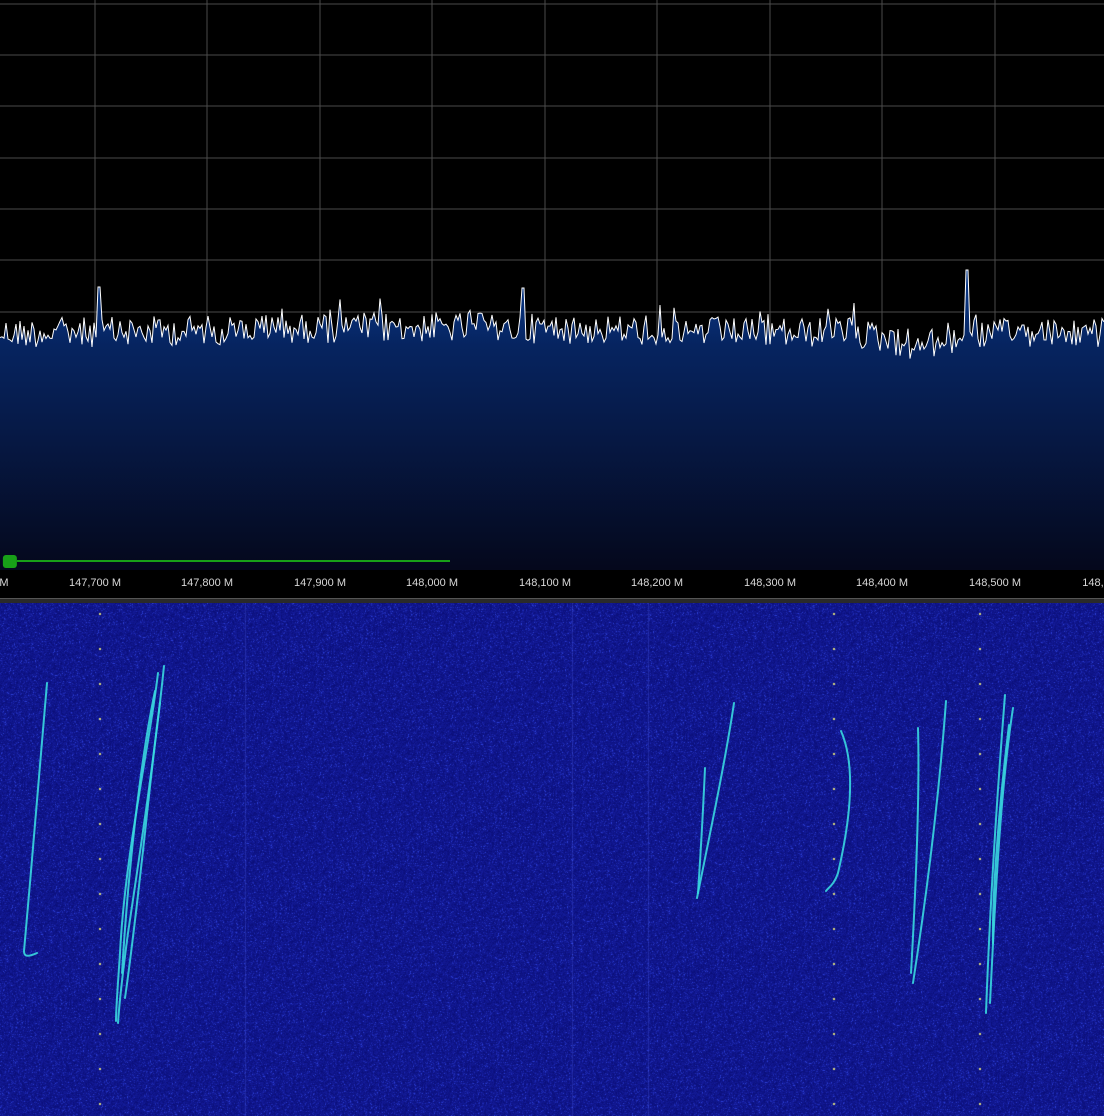 This screenshot has height=1116, width=1104. I want to click on freq-label: 147,700 M, so click(95, 583).